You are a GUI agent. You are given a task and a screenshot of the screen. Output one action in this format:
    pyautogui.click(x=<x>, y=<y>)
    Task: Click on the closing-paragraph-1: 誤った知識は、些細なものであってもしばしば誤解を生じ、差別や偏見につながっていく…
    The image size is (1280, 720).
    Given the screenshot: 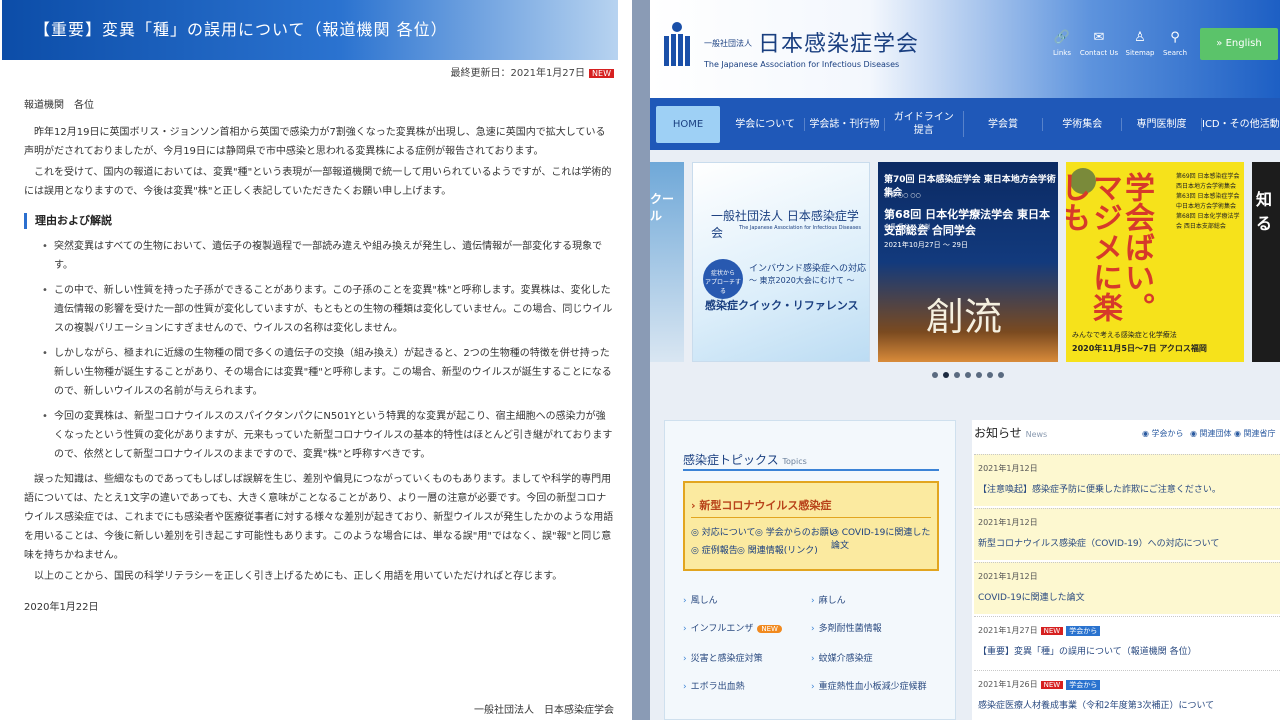 What is the action you would take?
    pyautogui.click(x=319, y=517)
    